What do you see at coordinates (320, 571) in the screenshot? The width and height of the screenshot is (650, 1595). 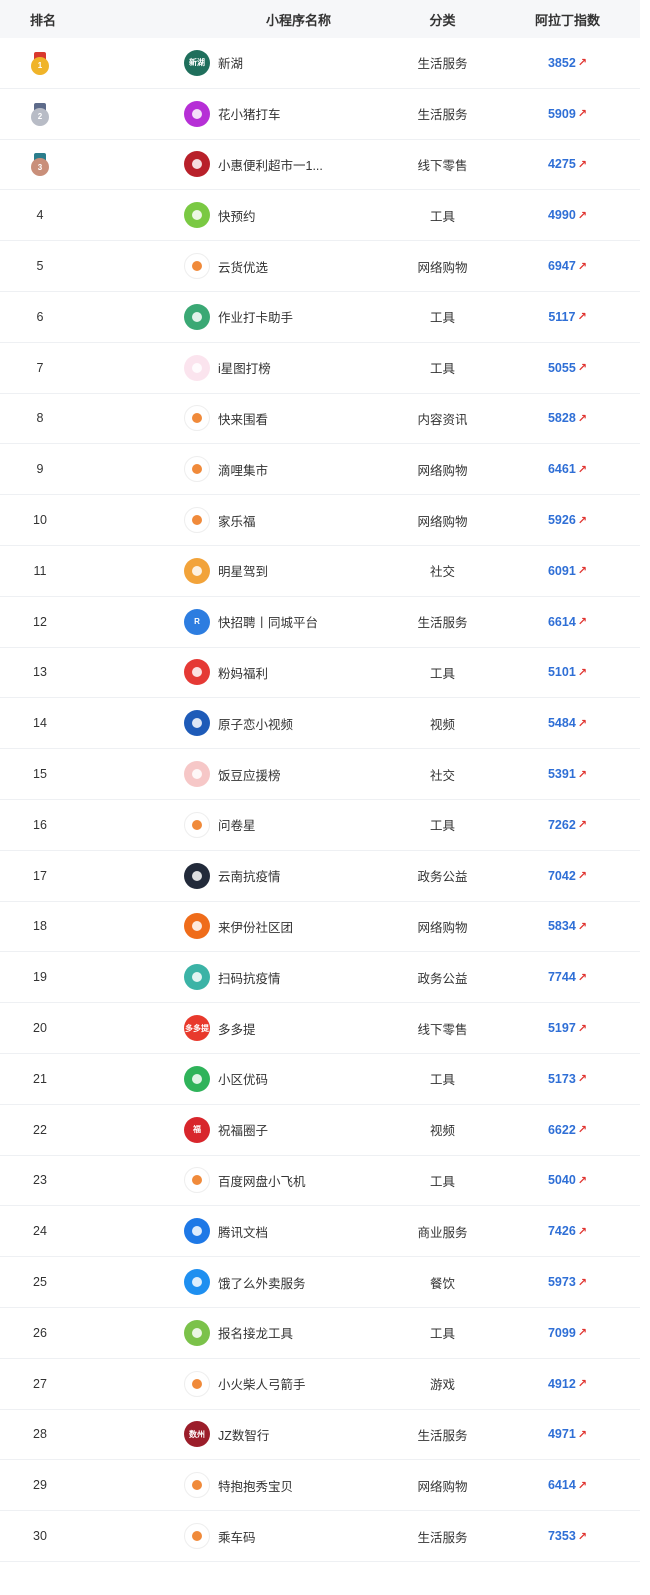 I see `table-row: 11 明星驾到 社交 6091 ↗` at bounding box center [320, 571].